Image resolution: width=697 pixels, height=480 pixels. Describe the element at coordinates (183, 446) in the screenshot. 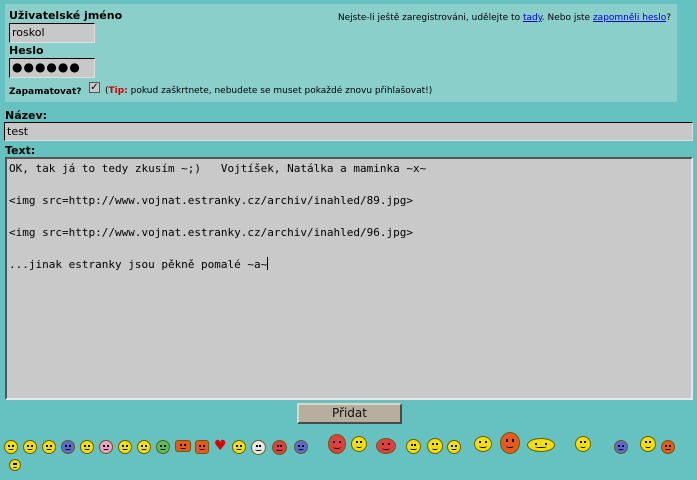

I see `hand-icon` at that location.